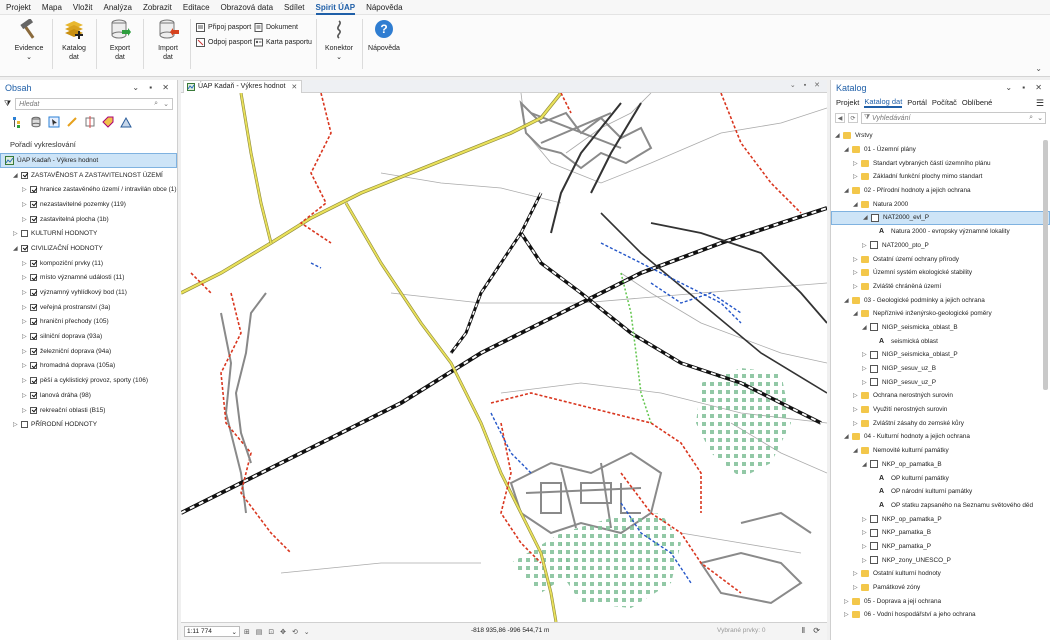 The height and width of the screenshot is (640, 1050). Describe the element at coordinates (36, 122) in the screenshot. I see `data-source-icon` at that location.